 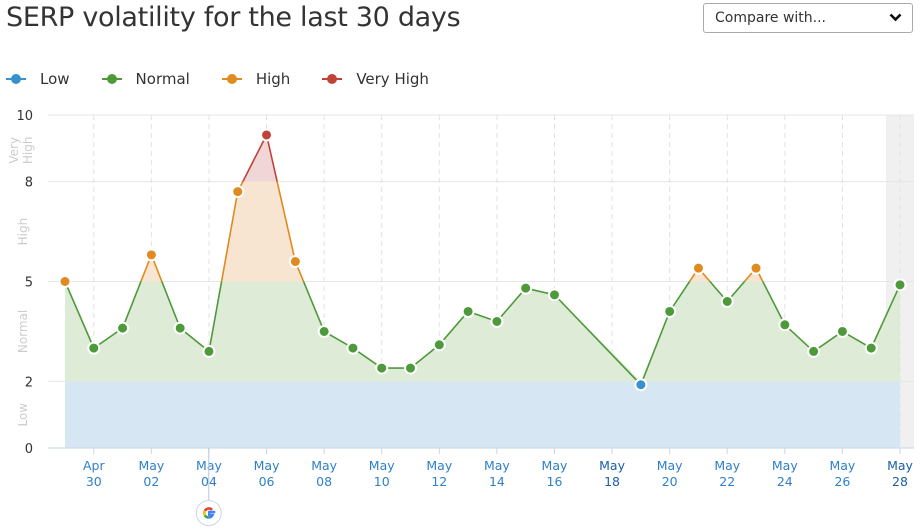 I want to click on x-tick-label: May 08, so click(x=324, y=473).